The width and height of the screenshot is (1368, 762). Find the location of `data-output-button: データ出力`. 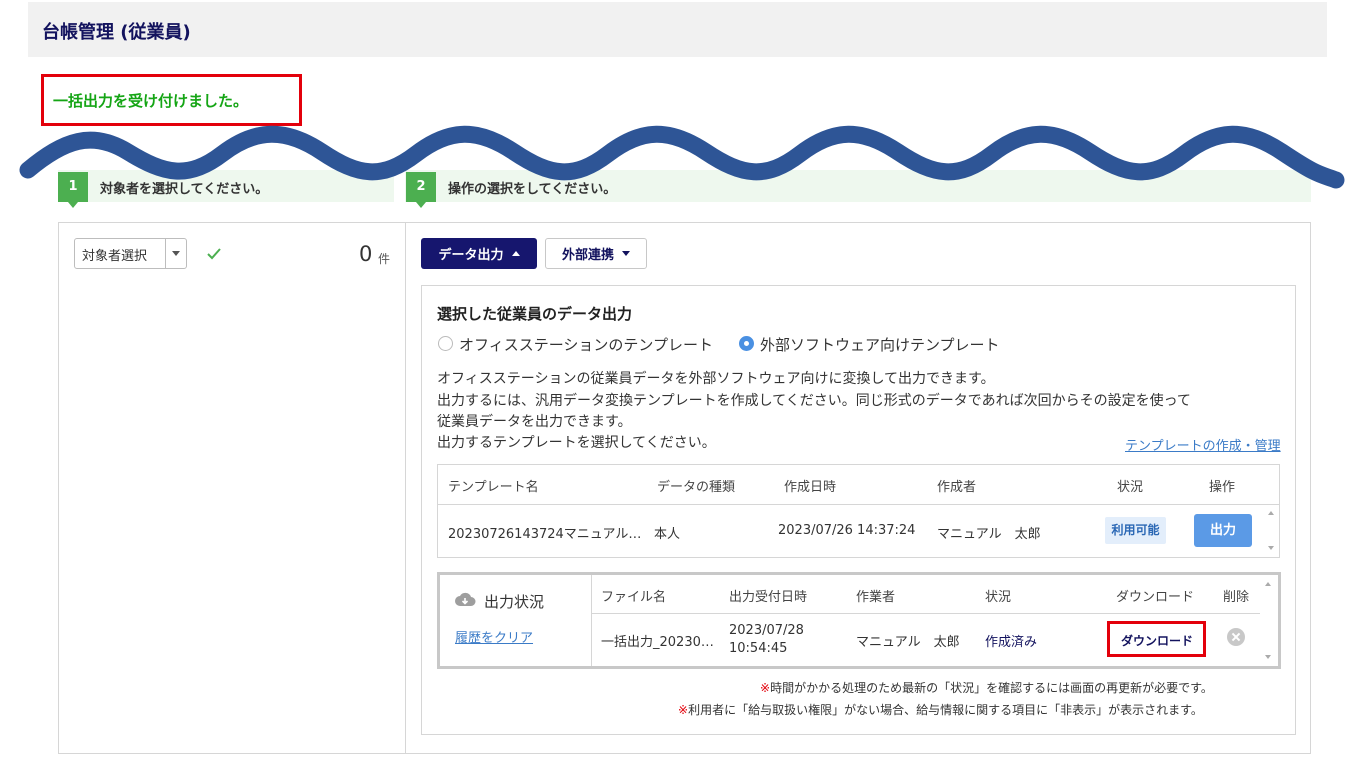

data-output-button: データ出力 is located at coordinates (479, 253).